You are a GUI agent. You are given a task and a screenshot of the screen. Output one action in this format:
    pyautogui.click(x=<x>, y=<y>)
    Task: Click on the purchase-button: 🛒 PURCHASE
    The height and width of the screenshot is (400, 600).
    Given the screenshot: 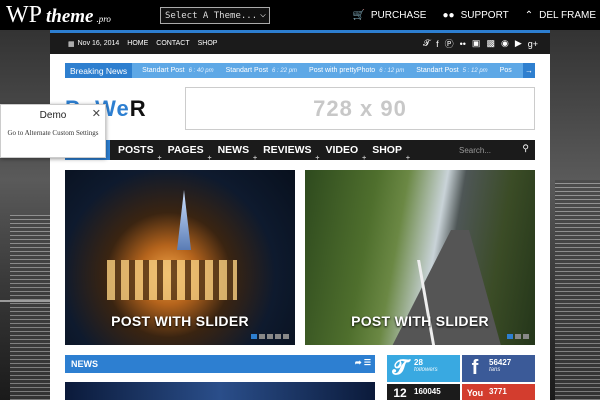 What is the action you would take?
    pyautogui.click(x=389, y=15)
    